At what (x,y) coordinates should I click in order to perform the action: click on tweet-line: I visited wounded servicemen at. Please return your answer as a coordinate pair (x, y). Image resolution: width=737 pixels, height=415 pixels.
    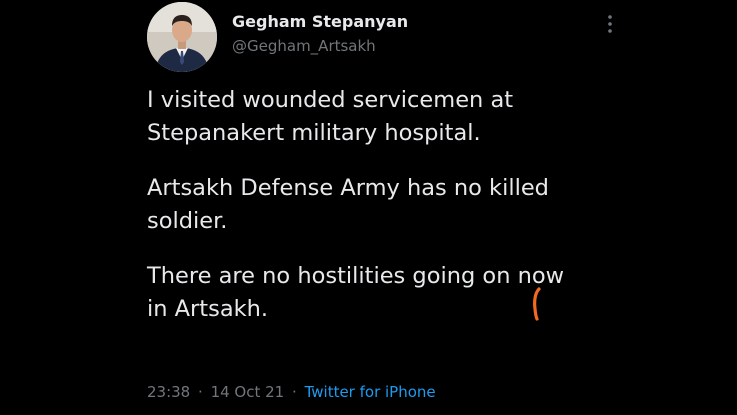
    Looking at the image, I should click on (330, 100).